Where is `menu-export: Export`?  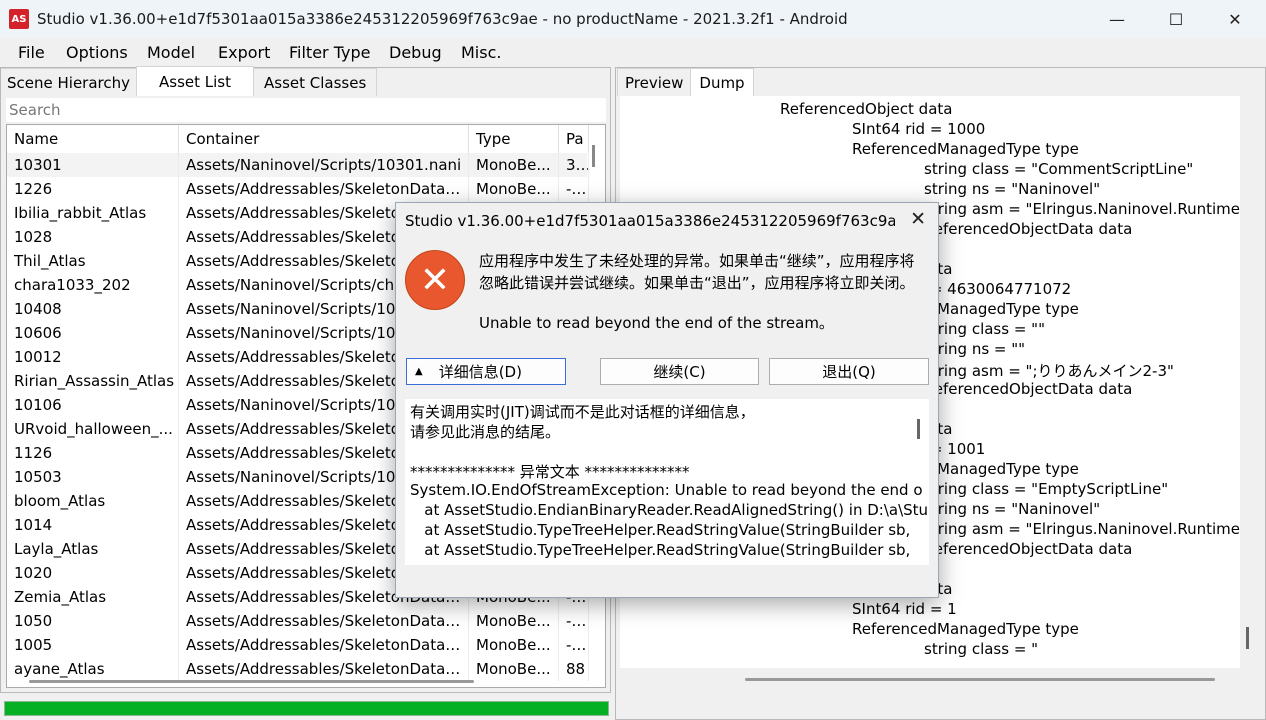 menu-export: Export is located at coordinates (244, 52).